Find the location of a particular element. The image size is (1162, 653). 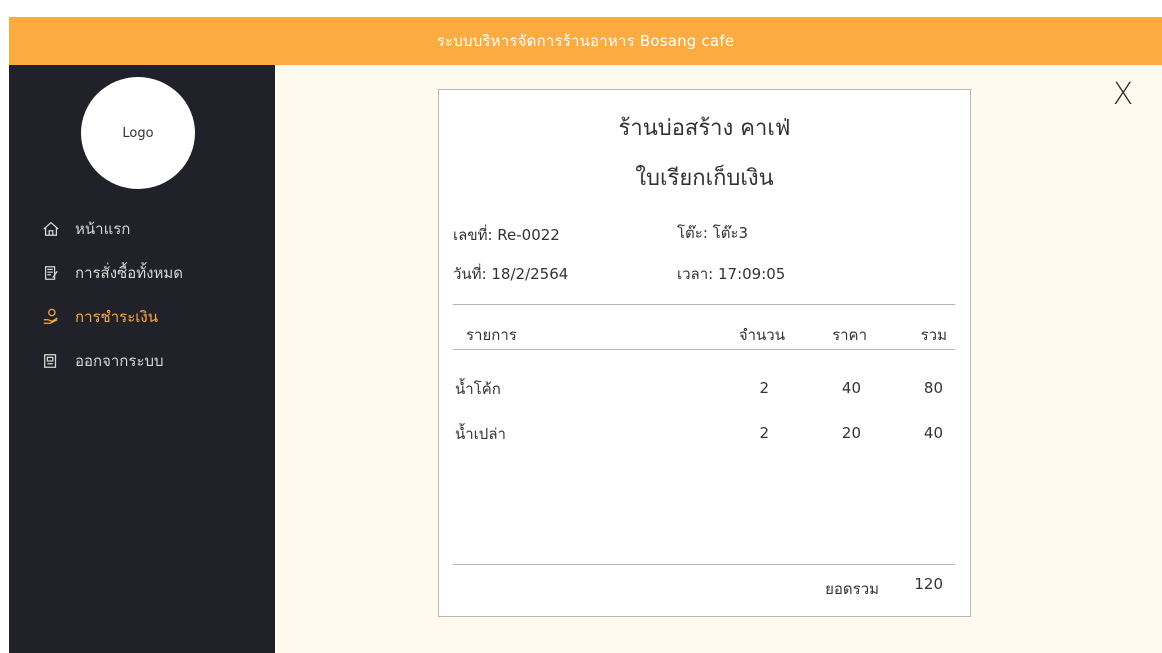

sidebar-item-label: หน้าแรก is located at coordinates (103, 229).